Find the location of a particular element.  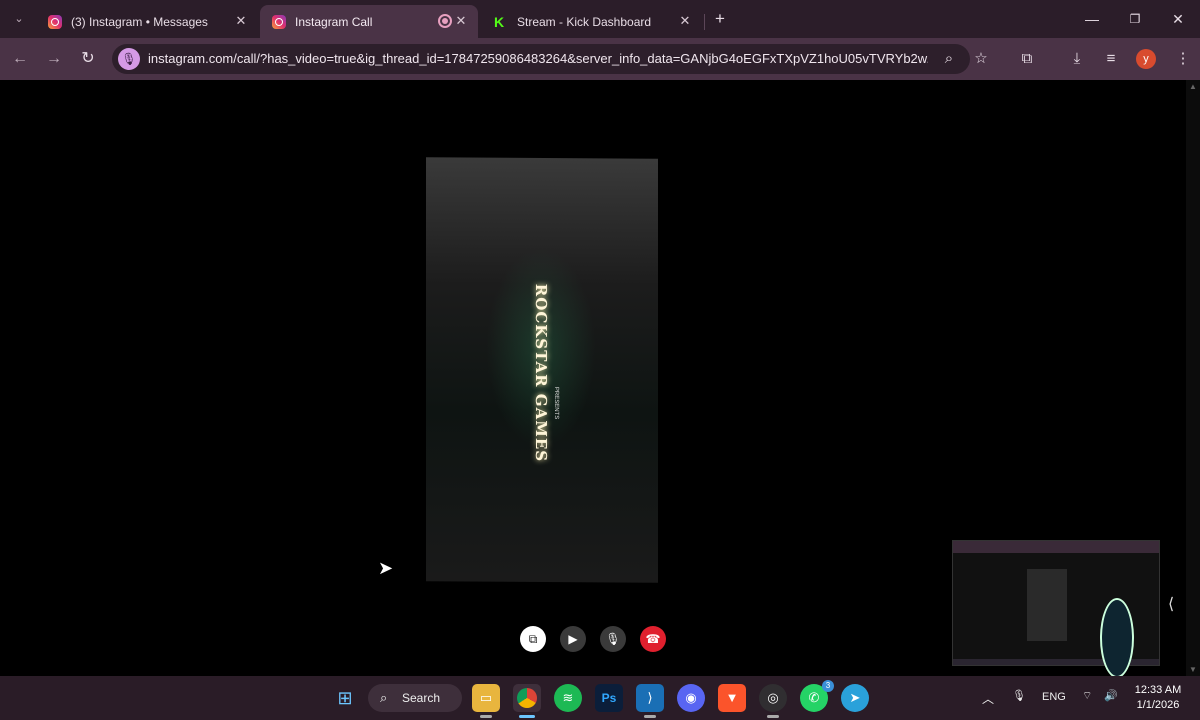

search-label: Search is located at coordinates (421, 698).